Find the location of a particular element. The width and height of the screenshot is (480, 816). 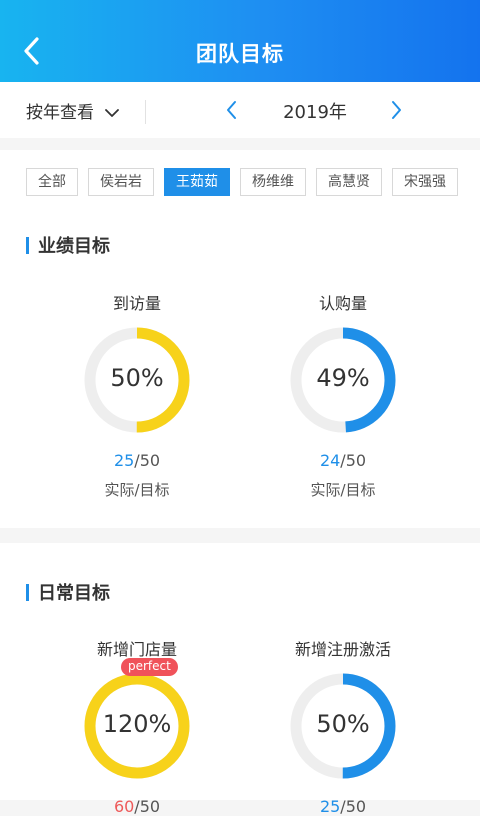

actual-target-ratio: 25/50 is located at coordinates (137, 460).